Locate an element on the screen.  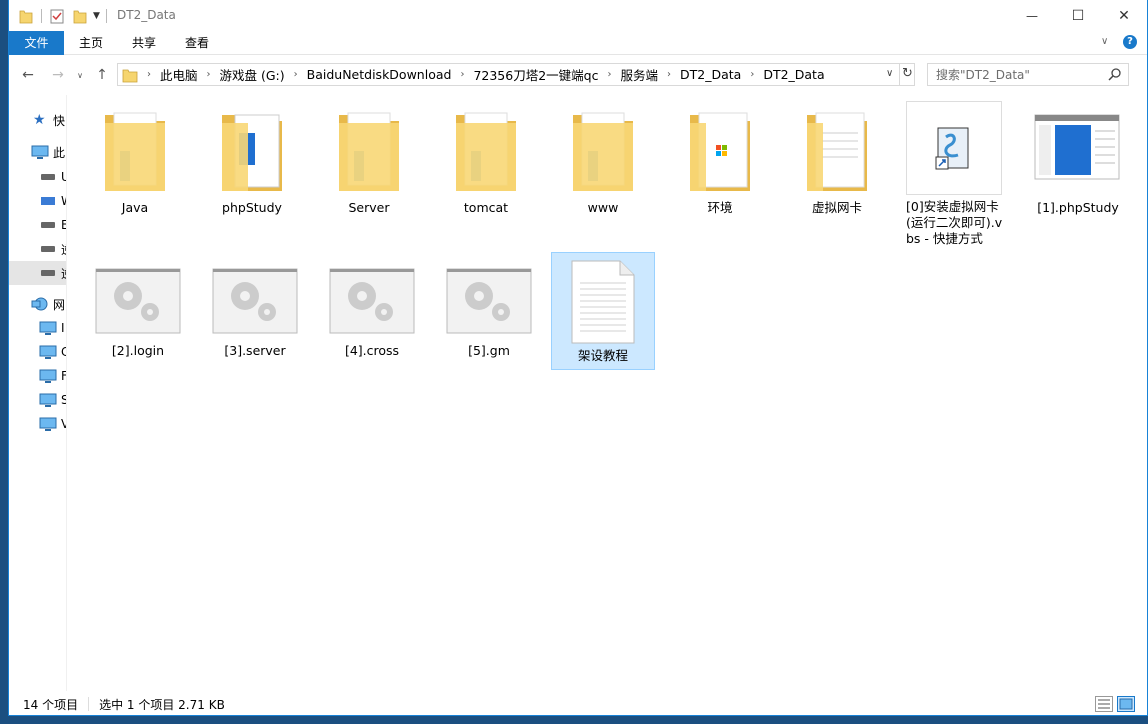
network-icon is located at coordinates (39, 304).